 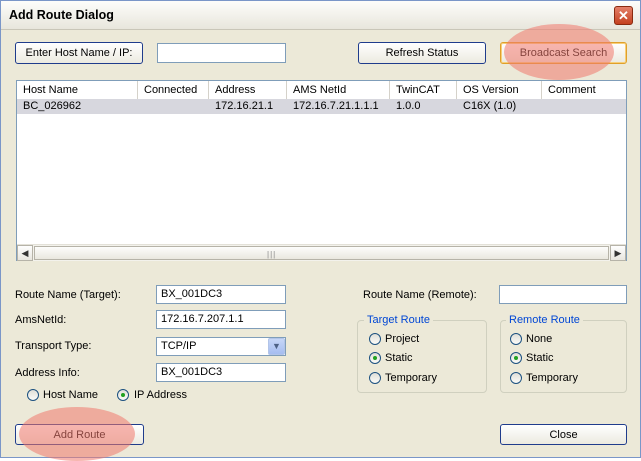 I want to click on remote-radio-static-label: Static, so click(x=540, y=358).